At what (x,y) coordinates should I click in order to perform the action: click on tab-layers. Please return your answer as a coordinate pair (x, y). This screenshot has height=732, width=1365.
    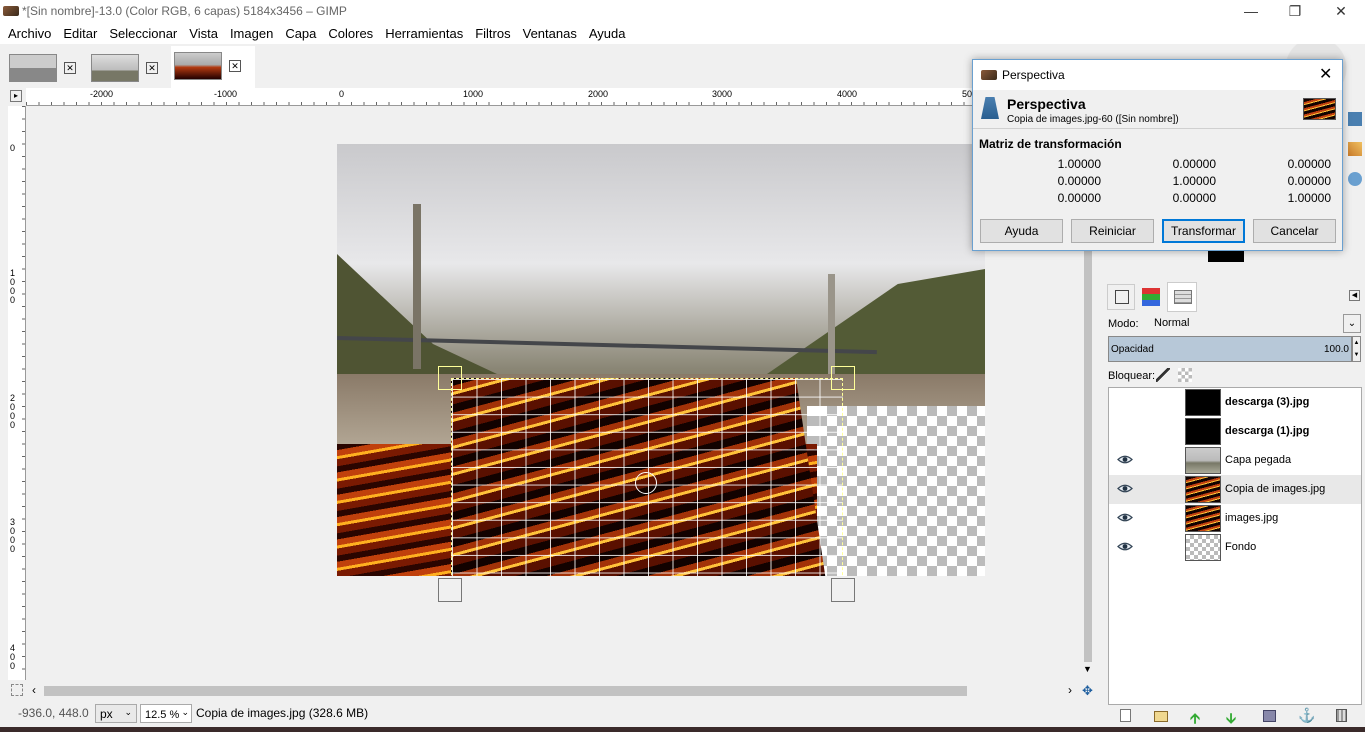
    Looking at the image, I should click on (1182, 297).